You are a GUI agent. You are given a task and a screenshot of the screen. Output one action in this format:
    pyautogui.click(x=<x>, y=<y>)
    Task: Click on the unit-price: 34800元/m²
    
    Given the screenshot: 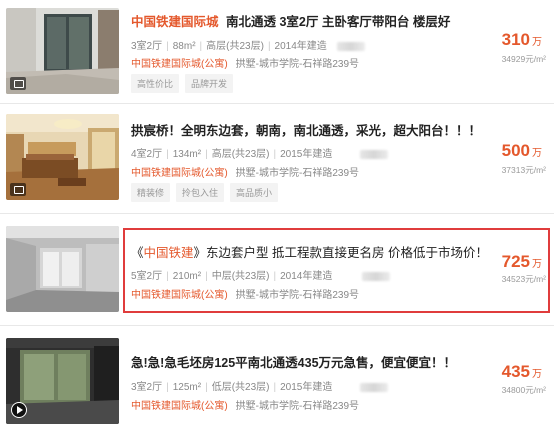 What is the action you would take?
    pyautogui.click(x=523, y=390)
    